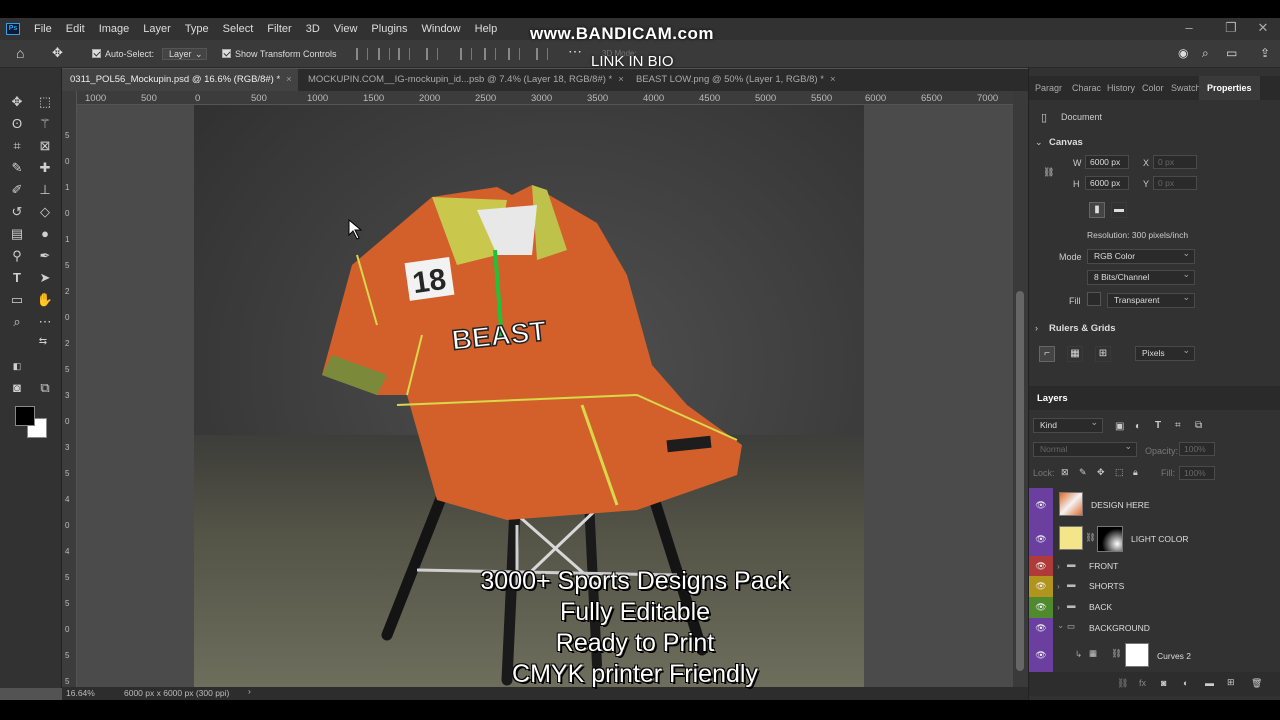 The height and width of the screenshot is (720, 1280). I want to click on y-input: 0 px, so click(1175, 183).